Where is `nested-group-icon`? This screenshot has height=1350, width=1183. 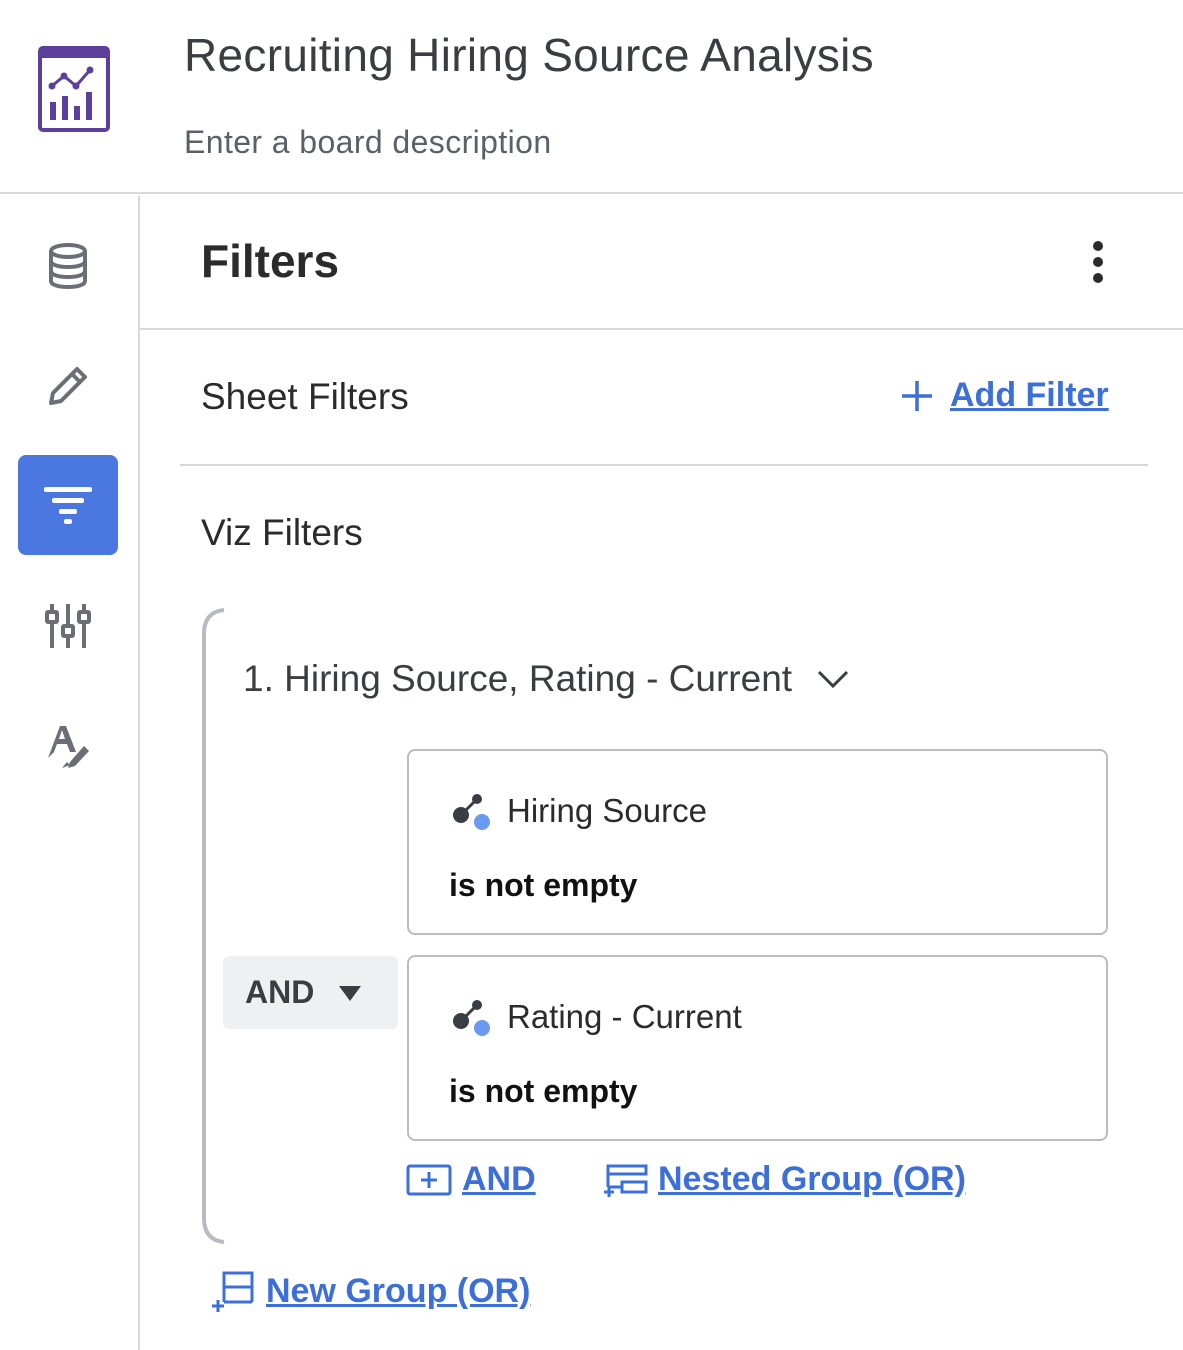 nested-group-icon is located at coordinates (626, 1180).